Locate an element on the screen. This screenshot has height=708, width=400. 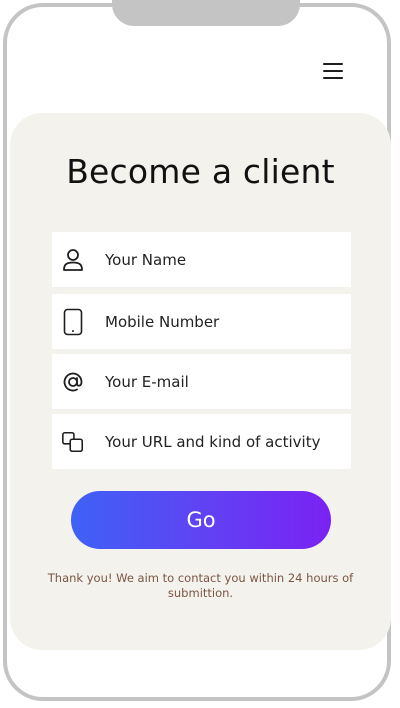
name-placeholder: Your Name is located at coordinates (146, 259).